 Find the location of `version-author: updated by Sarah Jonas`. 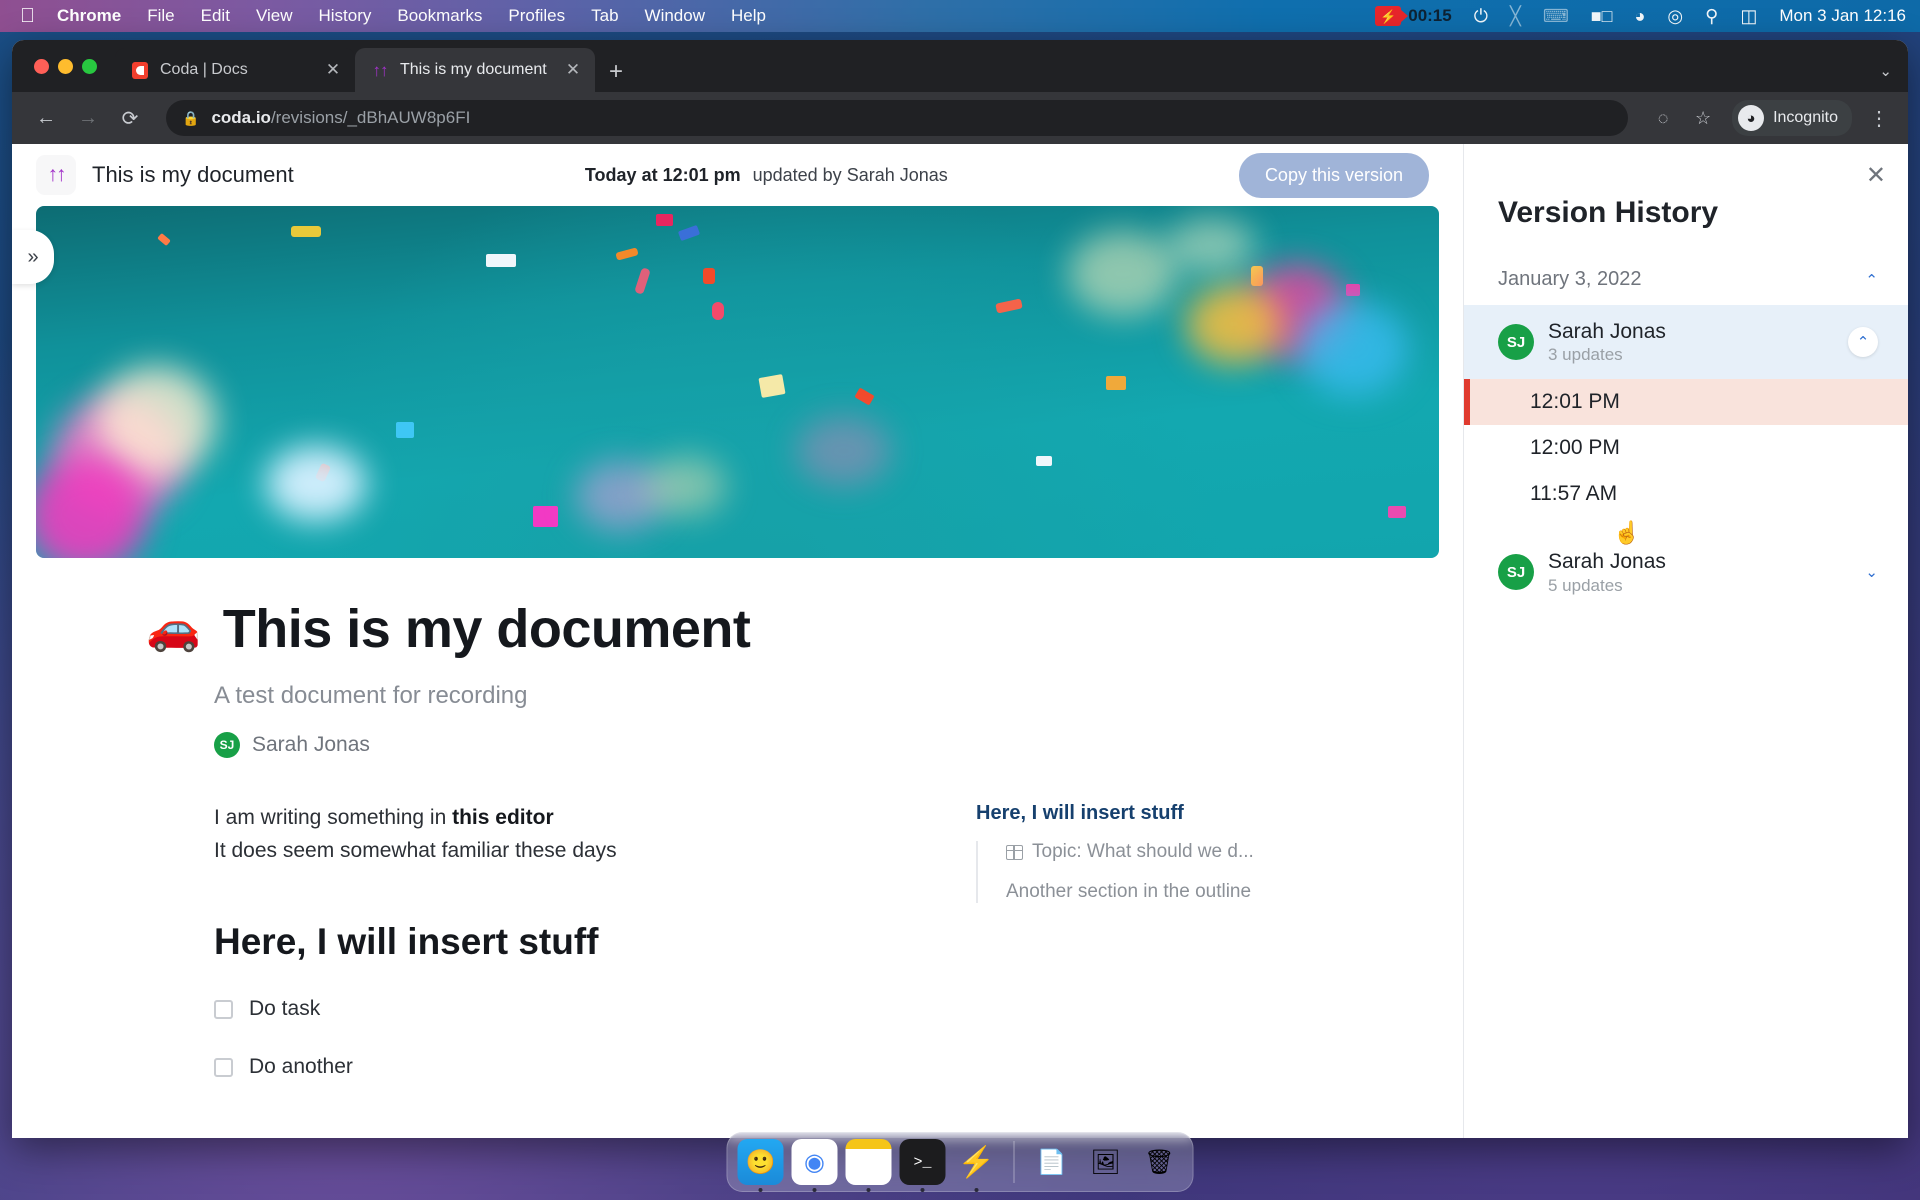

version-author: updated by Sarah Jonas is located at coordinates (850, 174).